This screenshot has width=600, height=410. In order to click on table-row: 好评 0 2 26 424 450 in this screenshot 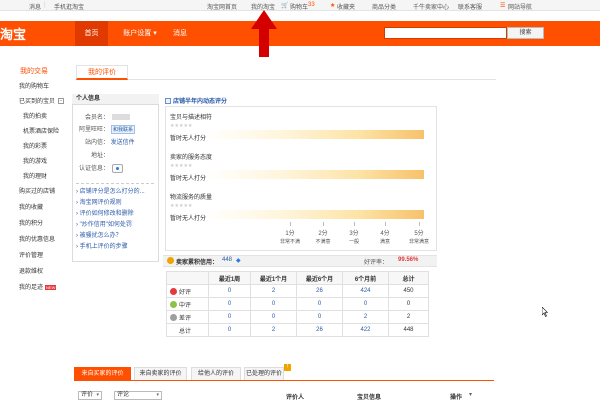, I will do `click(297, 291)`.